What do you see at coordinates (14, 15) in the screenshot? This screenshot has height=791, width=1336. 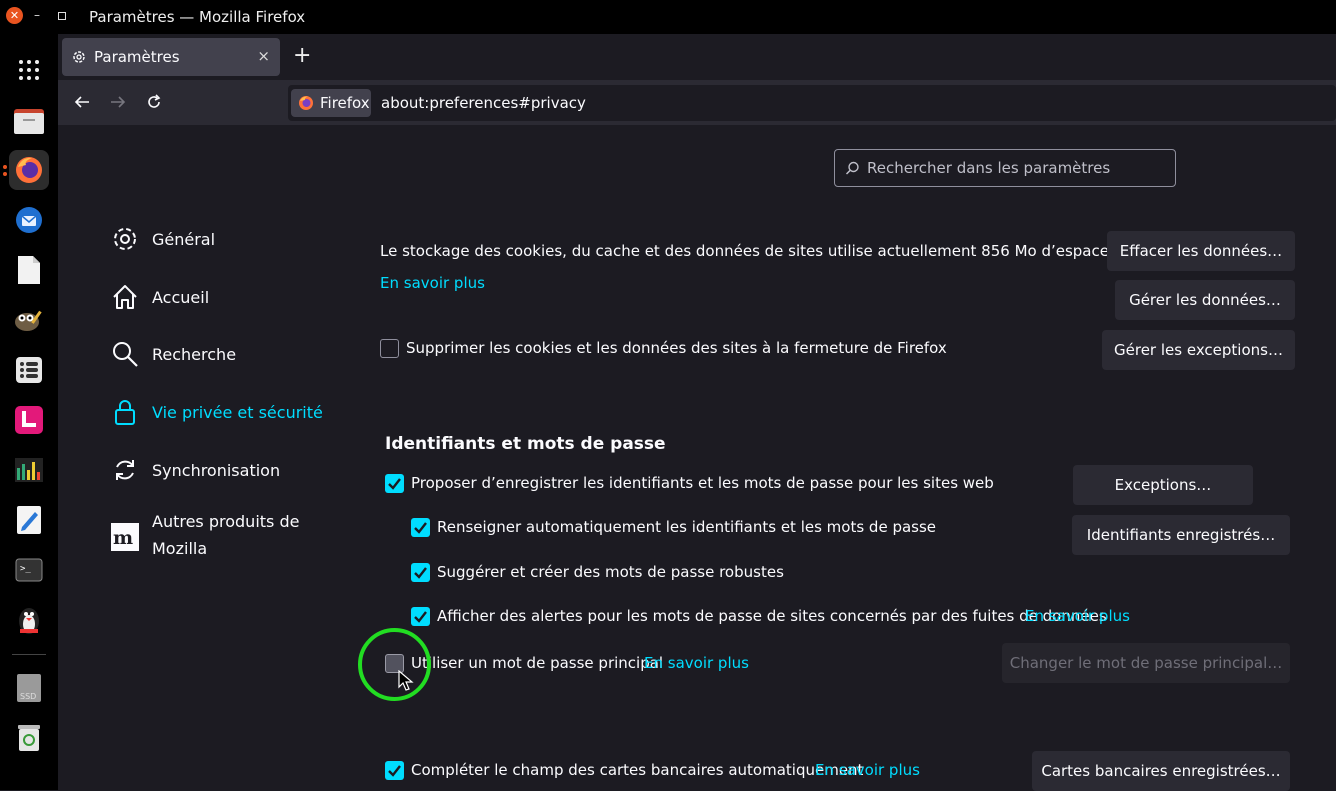 I see `window-close-button: ✕` at bounding box center [14, 15].